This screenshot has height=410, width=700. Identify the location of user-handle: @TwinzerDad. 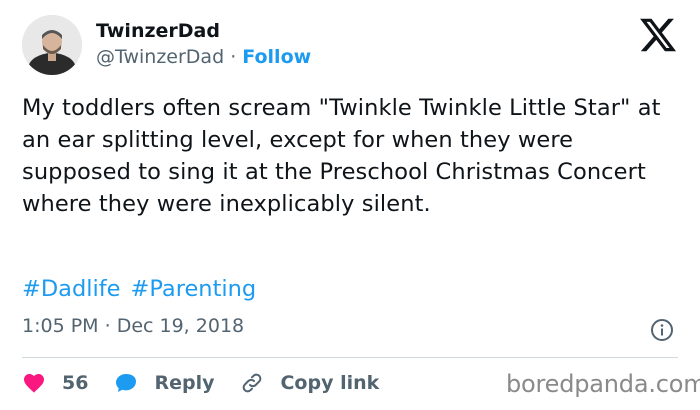
(160, 57).